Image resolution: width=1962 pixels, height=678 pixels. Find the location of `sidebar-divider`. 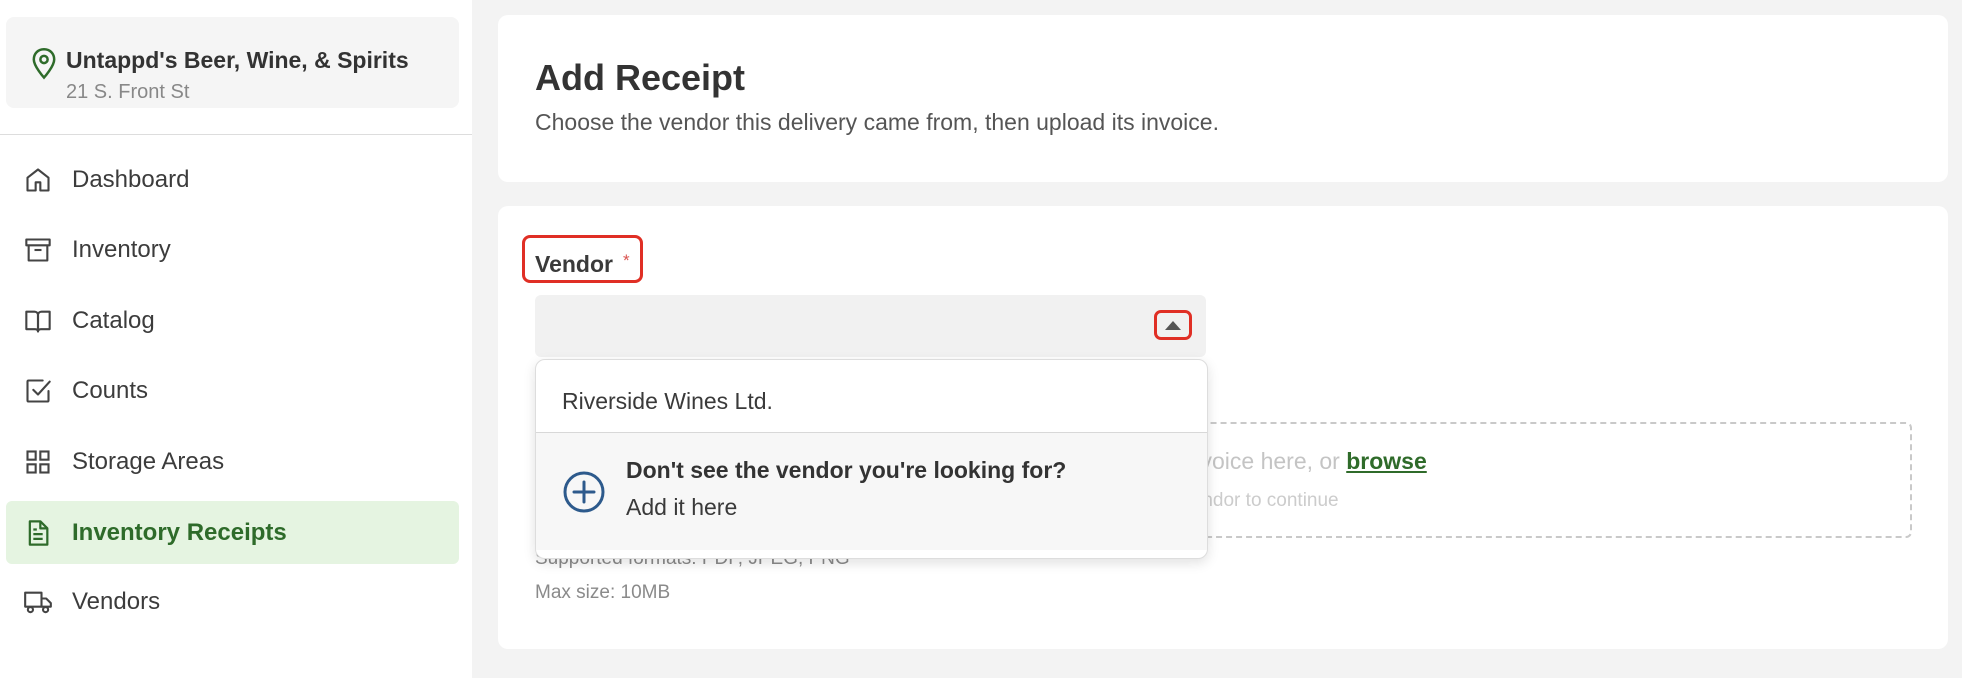

sidebar-divider is located at coordinates (236, 134).